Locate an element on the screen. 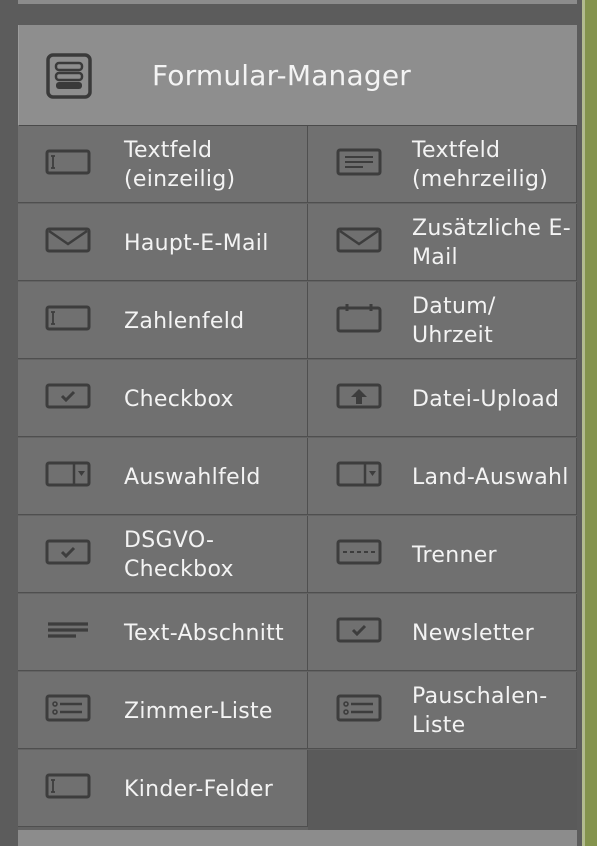  field-item: Land-Auswahl is located at coordinates (442, 476).